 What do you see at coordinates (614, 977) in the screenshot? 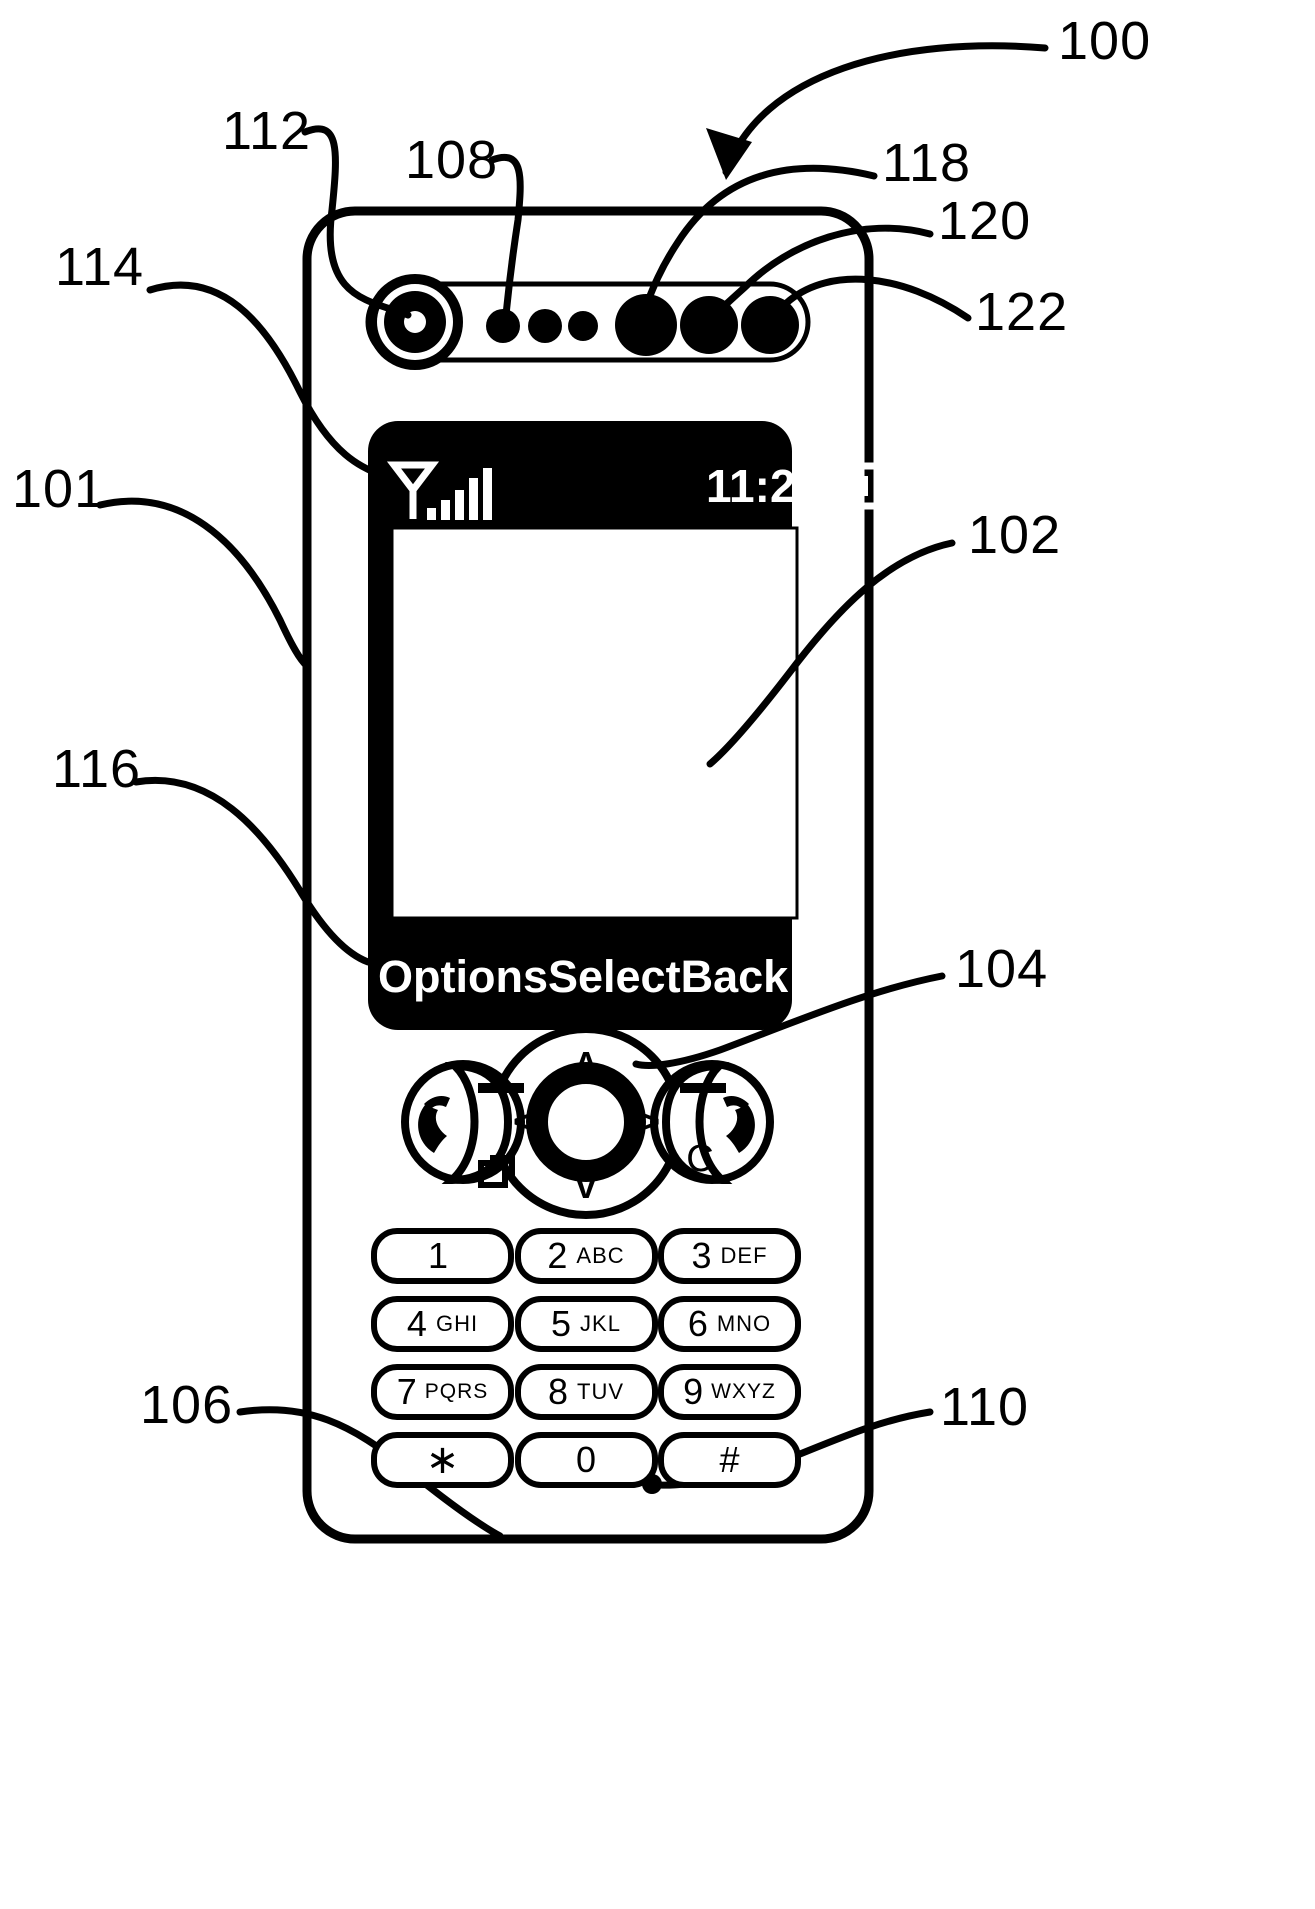
I see `softkey-select: Select` at bounding box center [614, 977].